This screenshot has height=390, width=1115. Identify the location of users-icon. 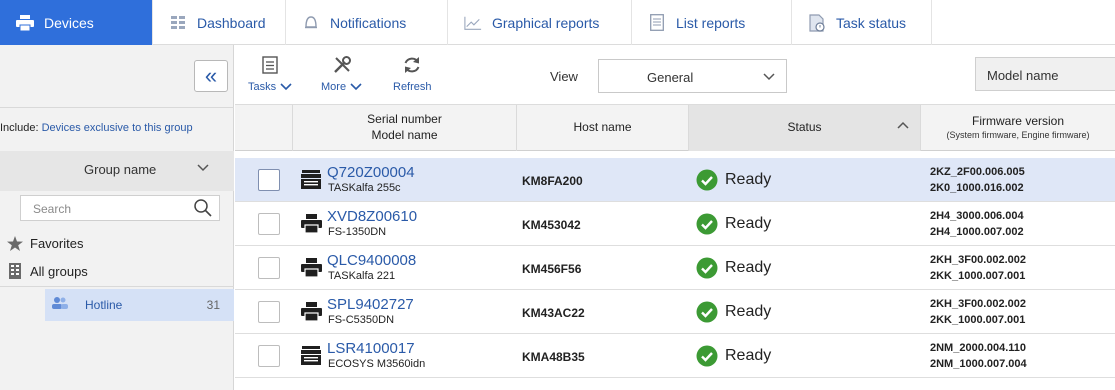
(60, 304).